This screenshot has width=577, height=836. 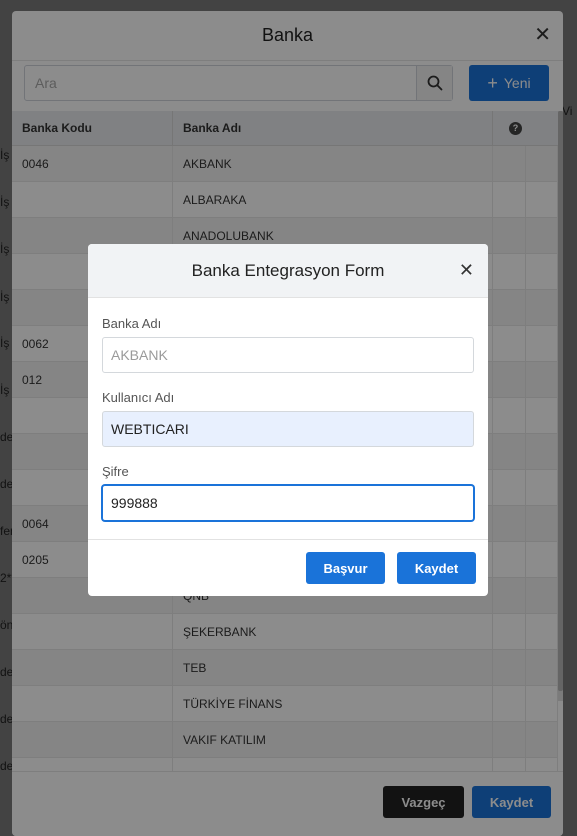 I want to click on password-field: 999888, so click(x=288, y=503).